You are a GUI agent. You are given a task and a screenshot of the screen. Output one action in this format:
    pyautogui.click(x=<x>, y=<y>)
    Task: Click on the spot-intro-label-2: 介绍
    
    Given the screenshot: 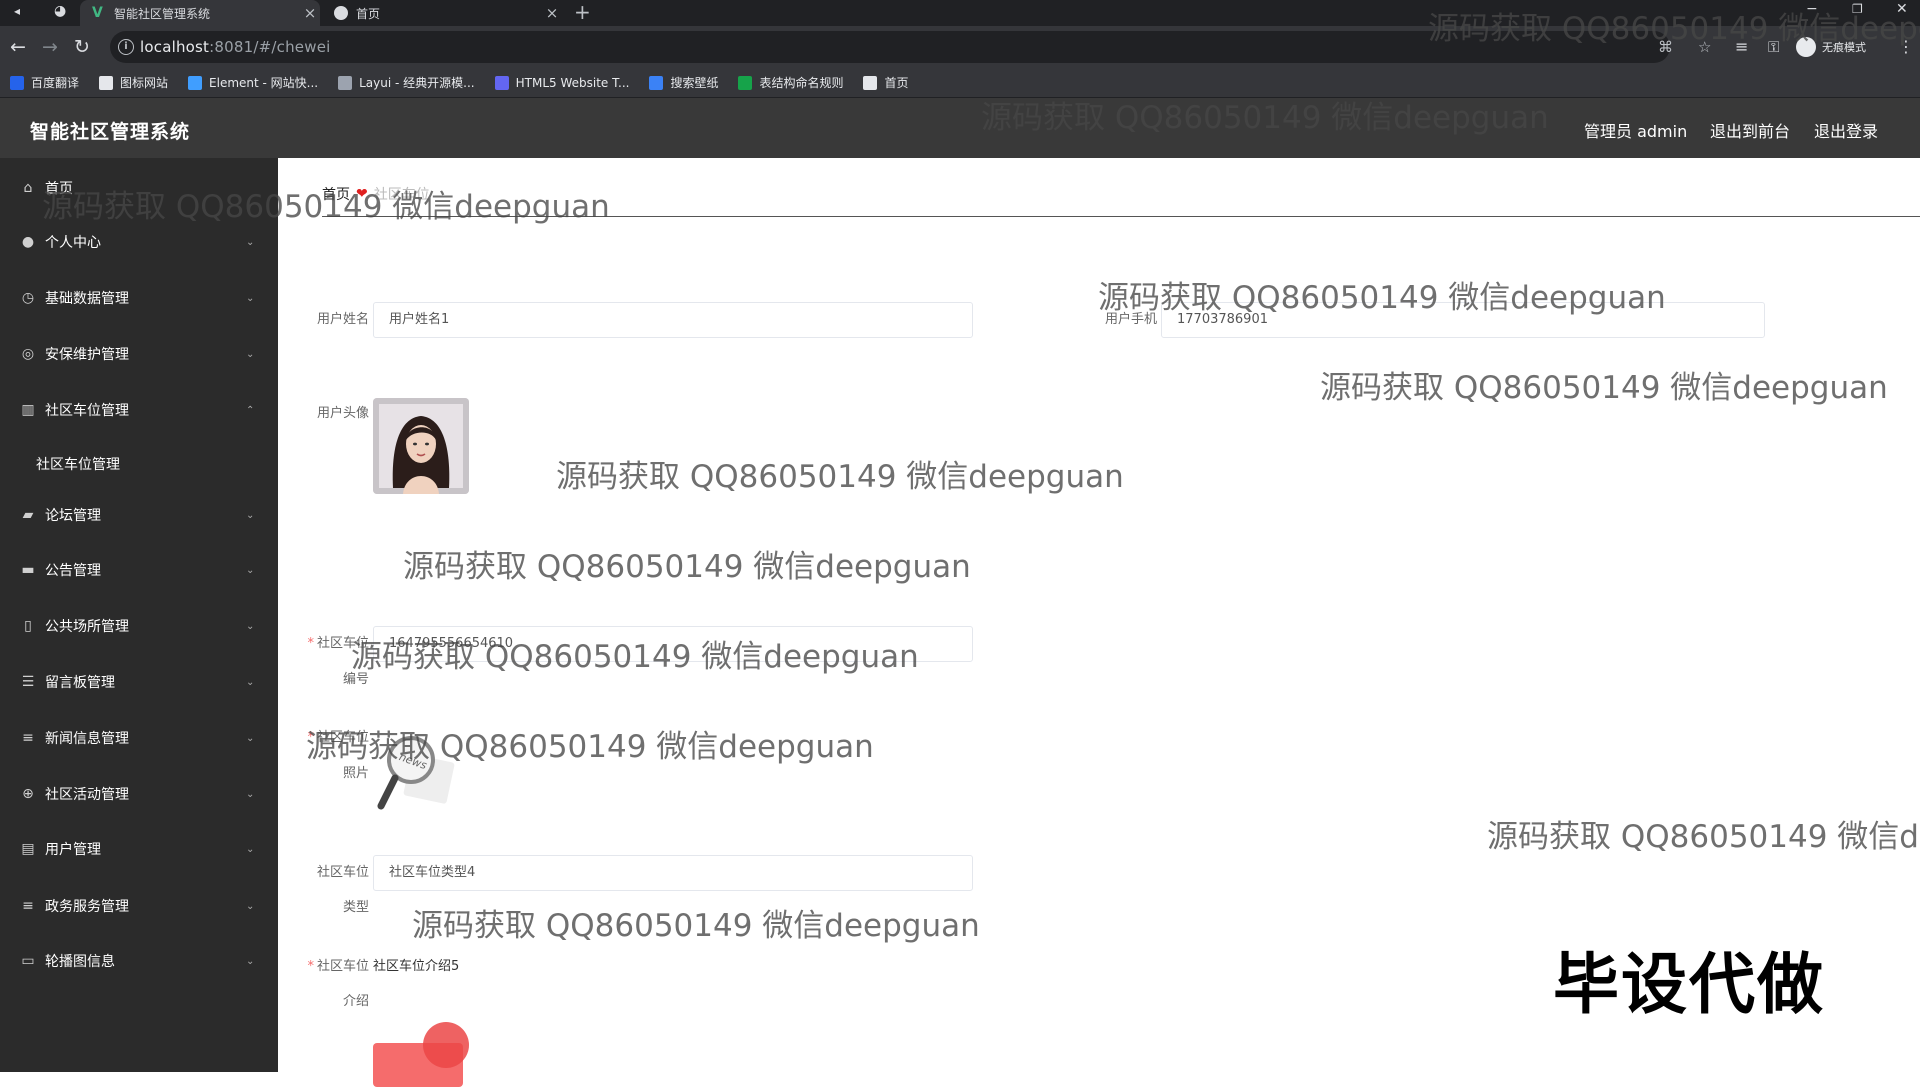 What is the action you would take?
    pyautogui.click(x=355, y=1001)
    